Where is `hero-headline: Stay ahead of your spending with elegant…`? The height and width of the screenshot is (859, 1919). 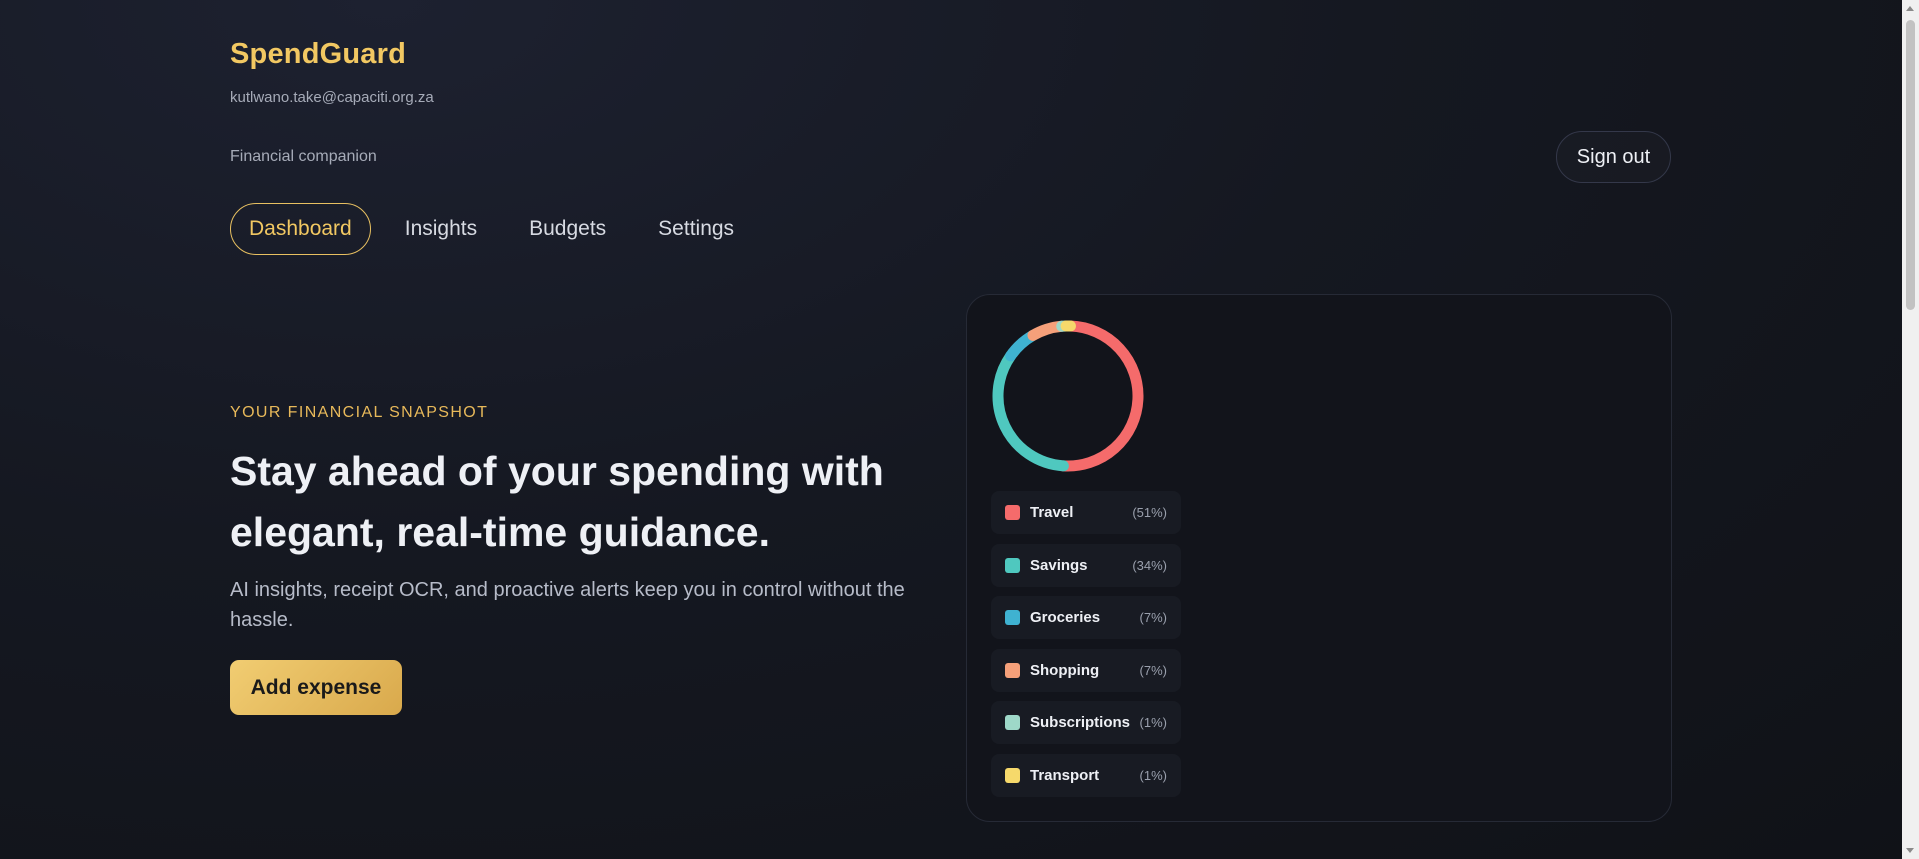
hero-headline: Stay ahead of your spending with elegant… is located at coordinates (557, 501).